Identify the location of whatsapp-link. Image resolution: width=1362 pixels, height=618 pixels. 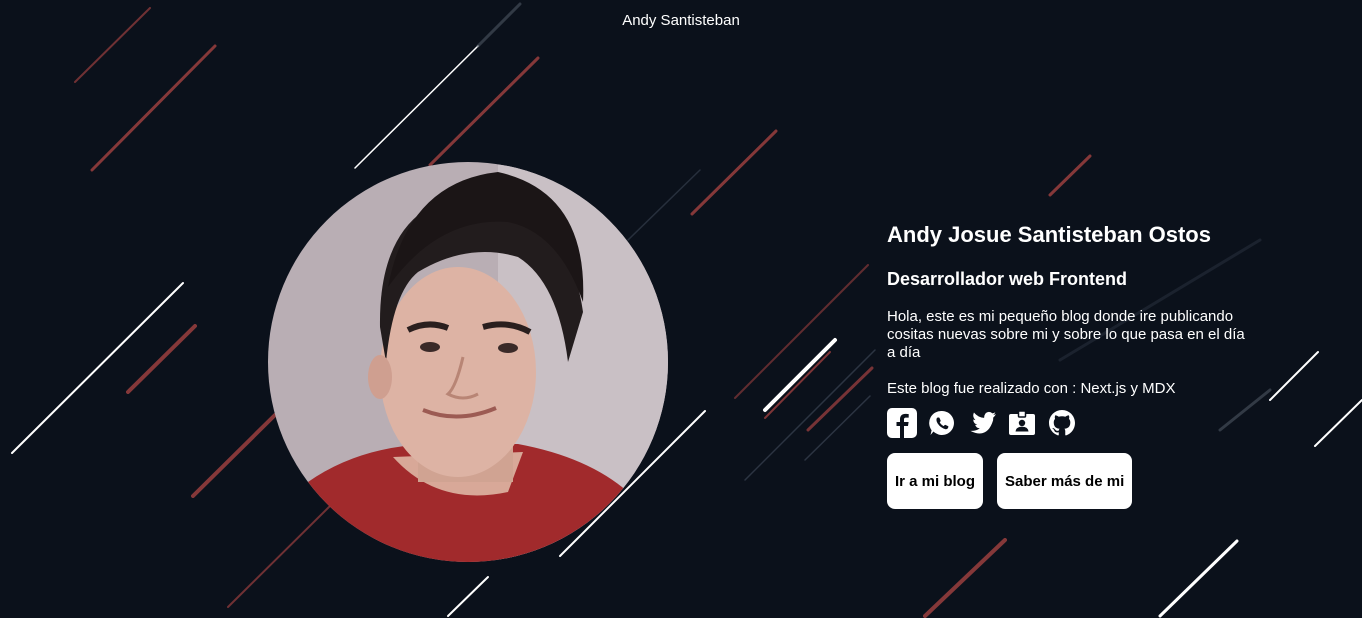
(942, 423).